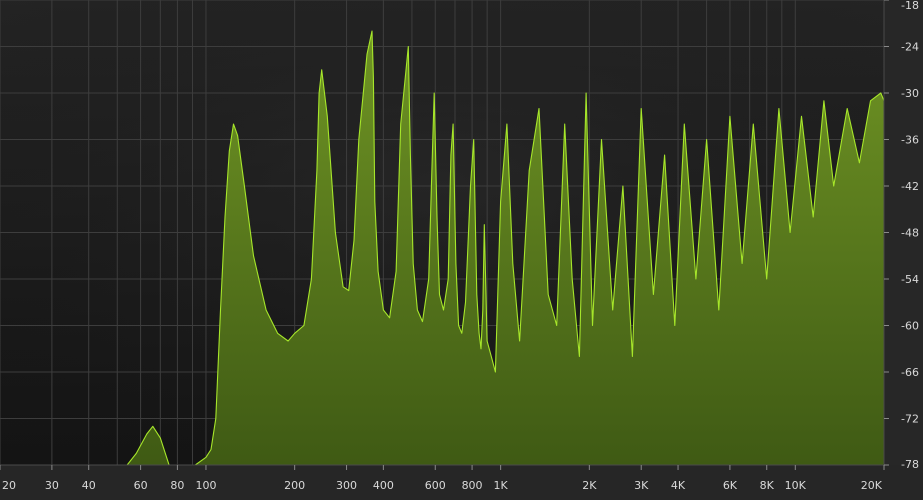 The width and height of the screenshot is (923, 500). What do you see at coordinates (910, 6) in the screenshot?
I see `y-tick-label: -18` at bounding box center [910, 6].